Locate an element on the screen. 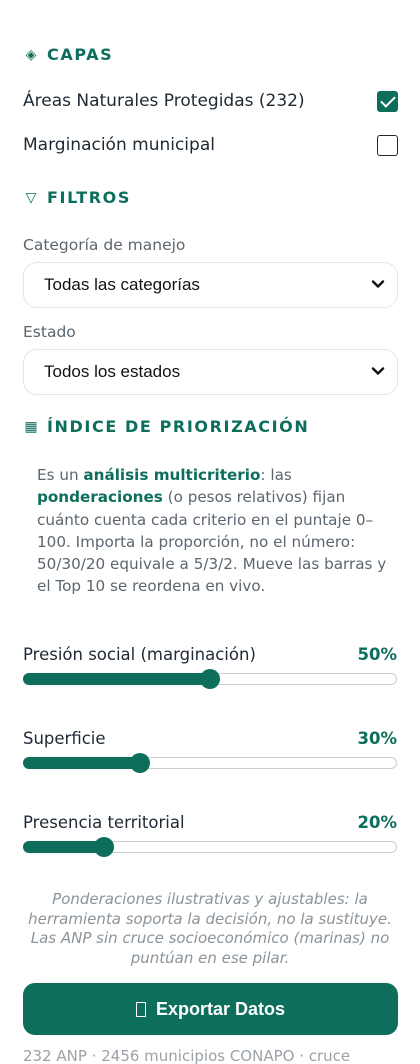 This screenshot has width=420, height=1064. slider-label-presion: Presión social (marginación) is located at coordinates (139, 654).